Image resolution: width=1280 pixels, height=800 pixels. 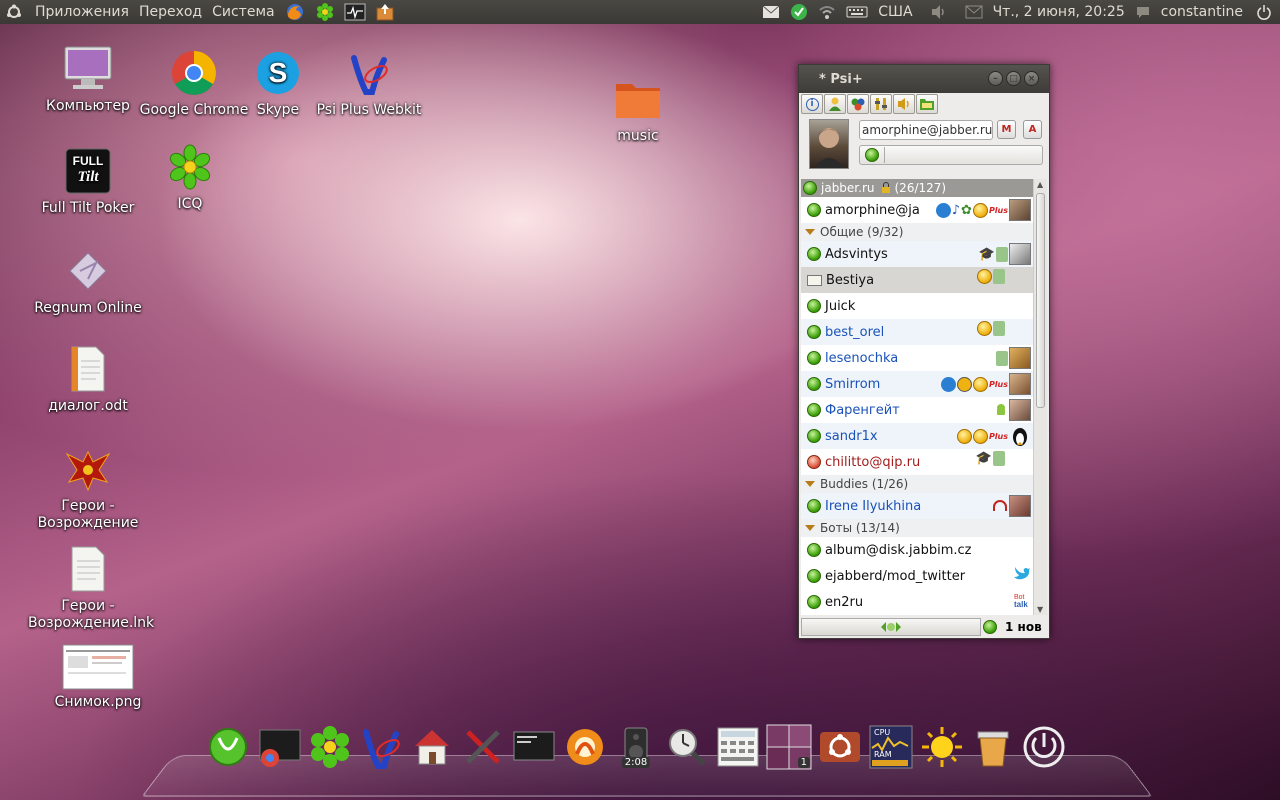 What do you see at coordinates (799, 12) in the screenshot?
I see `update-ok-icon` at bounding box center [799, 12].